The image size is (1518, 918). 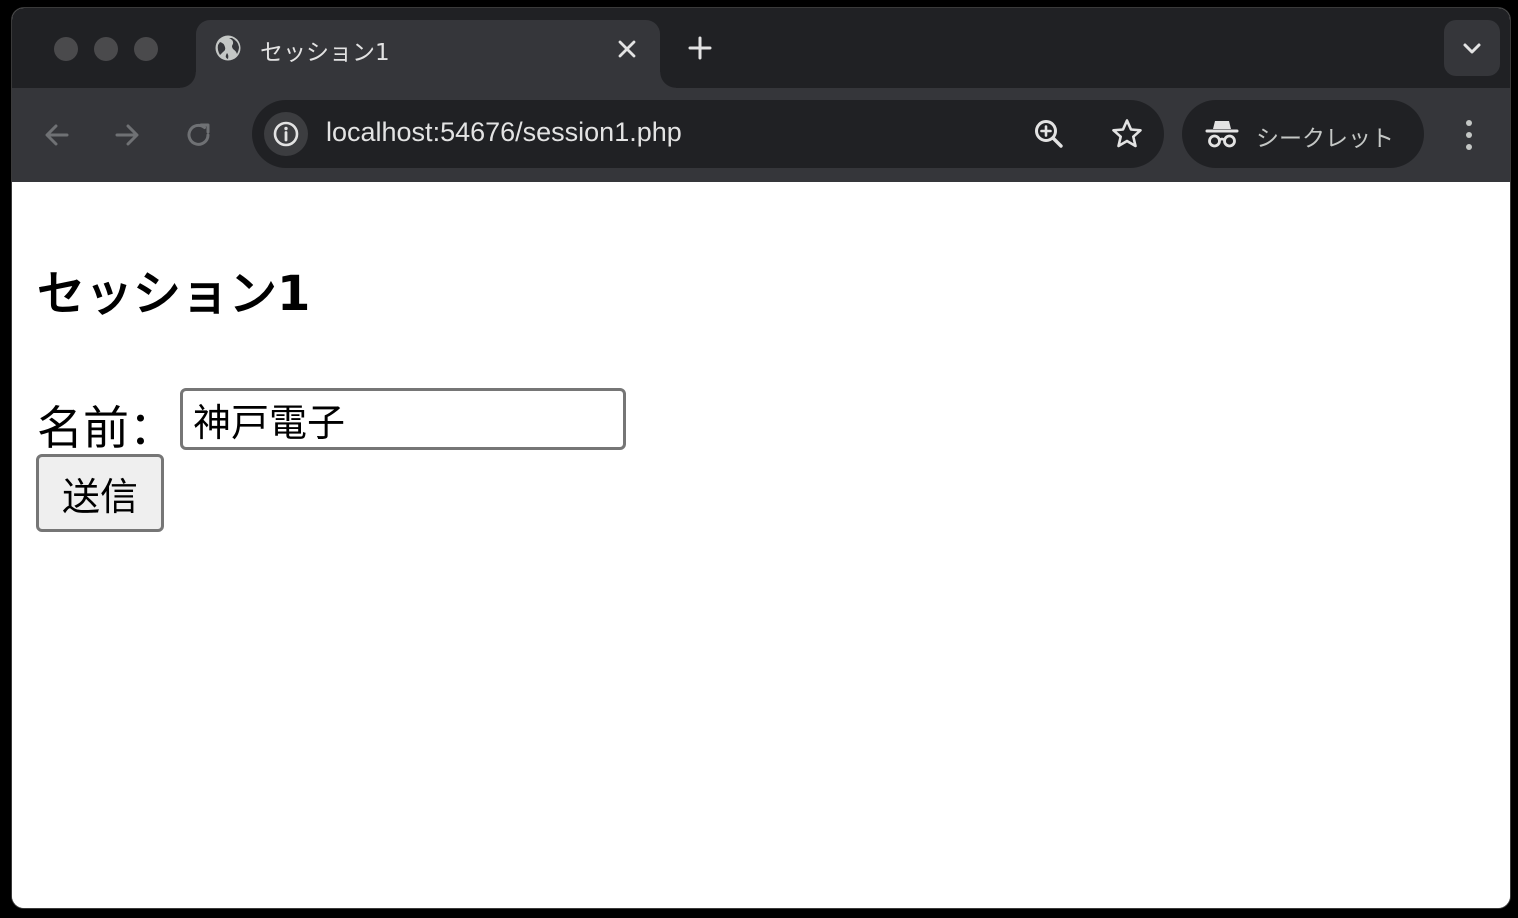 What do you see at coordinates (286, 134) in the screenshot?
I see `site-info-icon` at bounding box center [286, 134].